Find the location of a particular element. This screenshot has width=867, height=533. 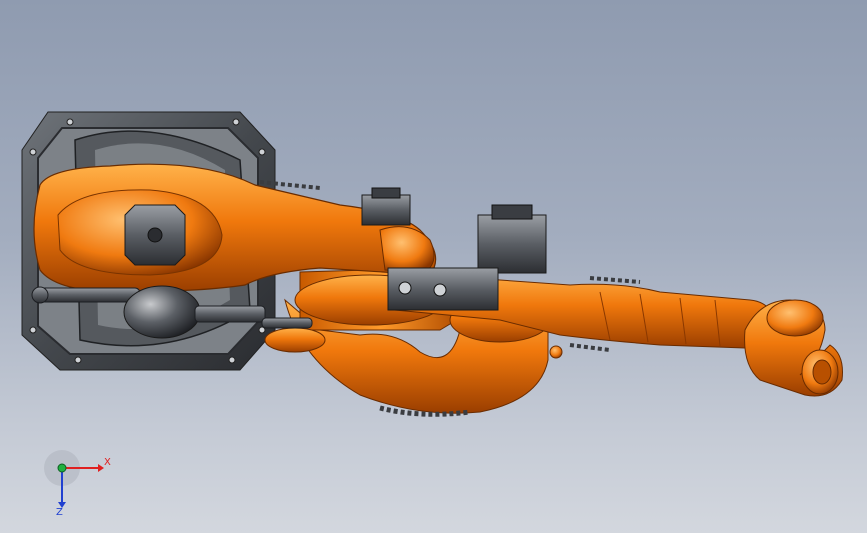

y-axis-marker is located at coordinates (62, 468).